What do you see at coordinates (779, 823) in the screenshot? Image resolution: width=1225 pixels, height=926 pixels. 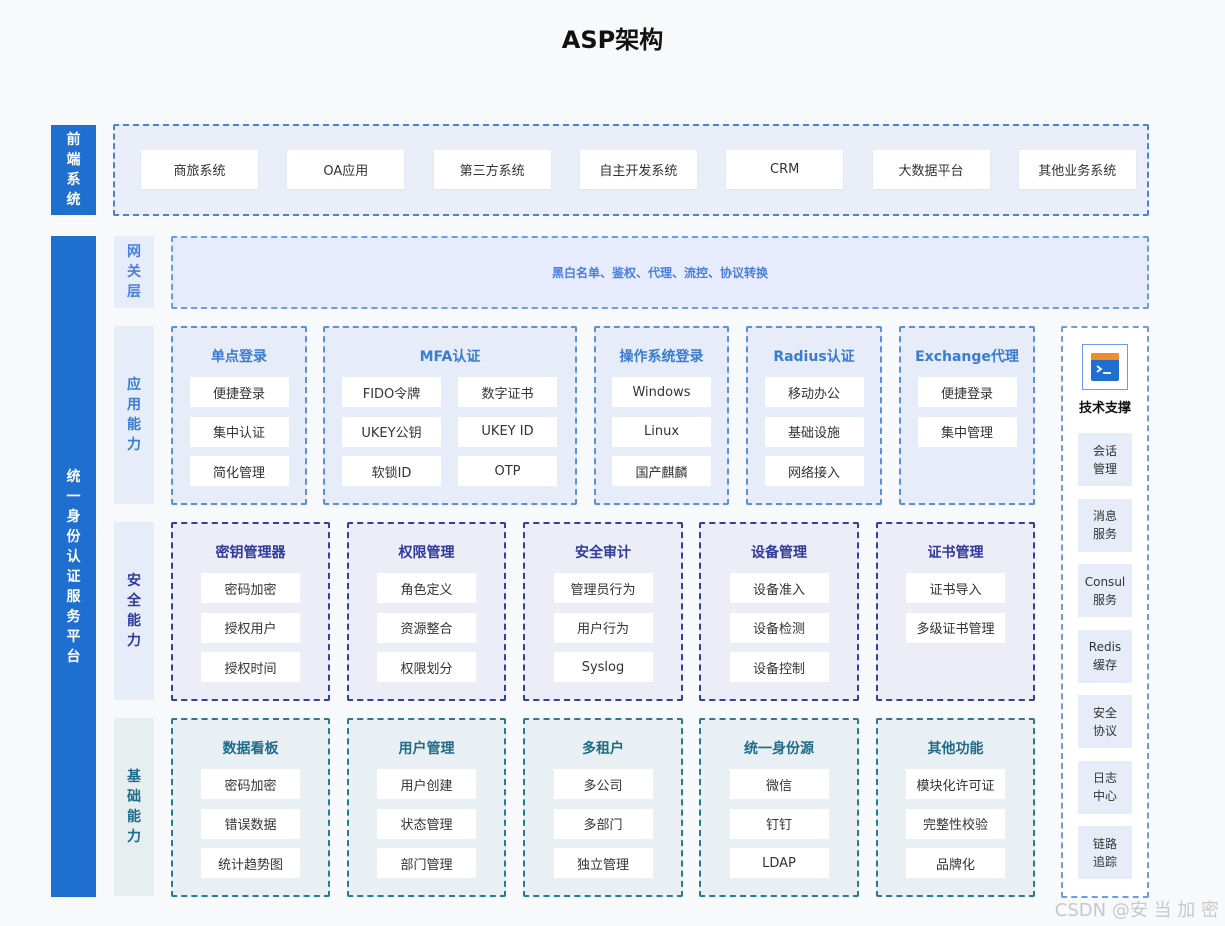 I see `module-item: 钉钉` at bounding box center [779, 823].